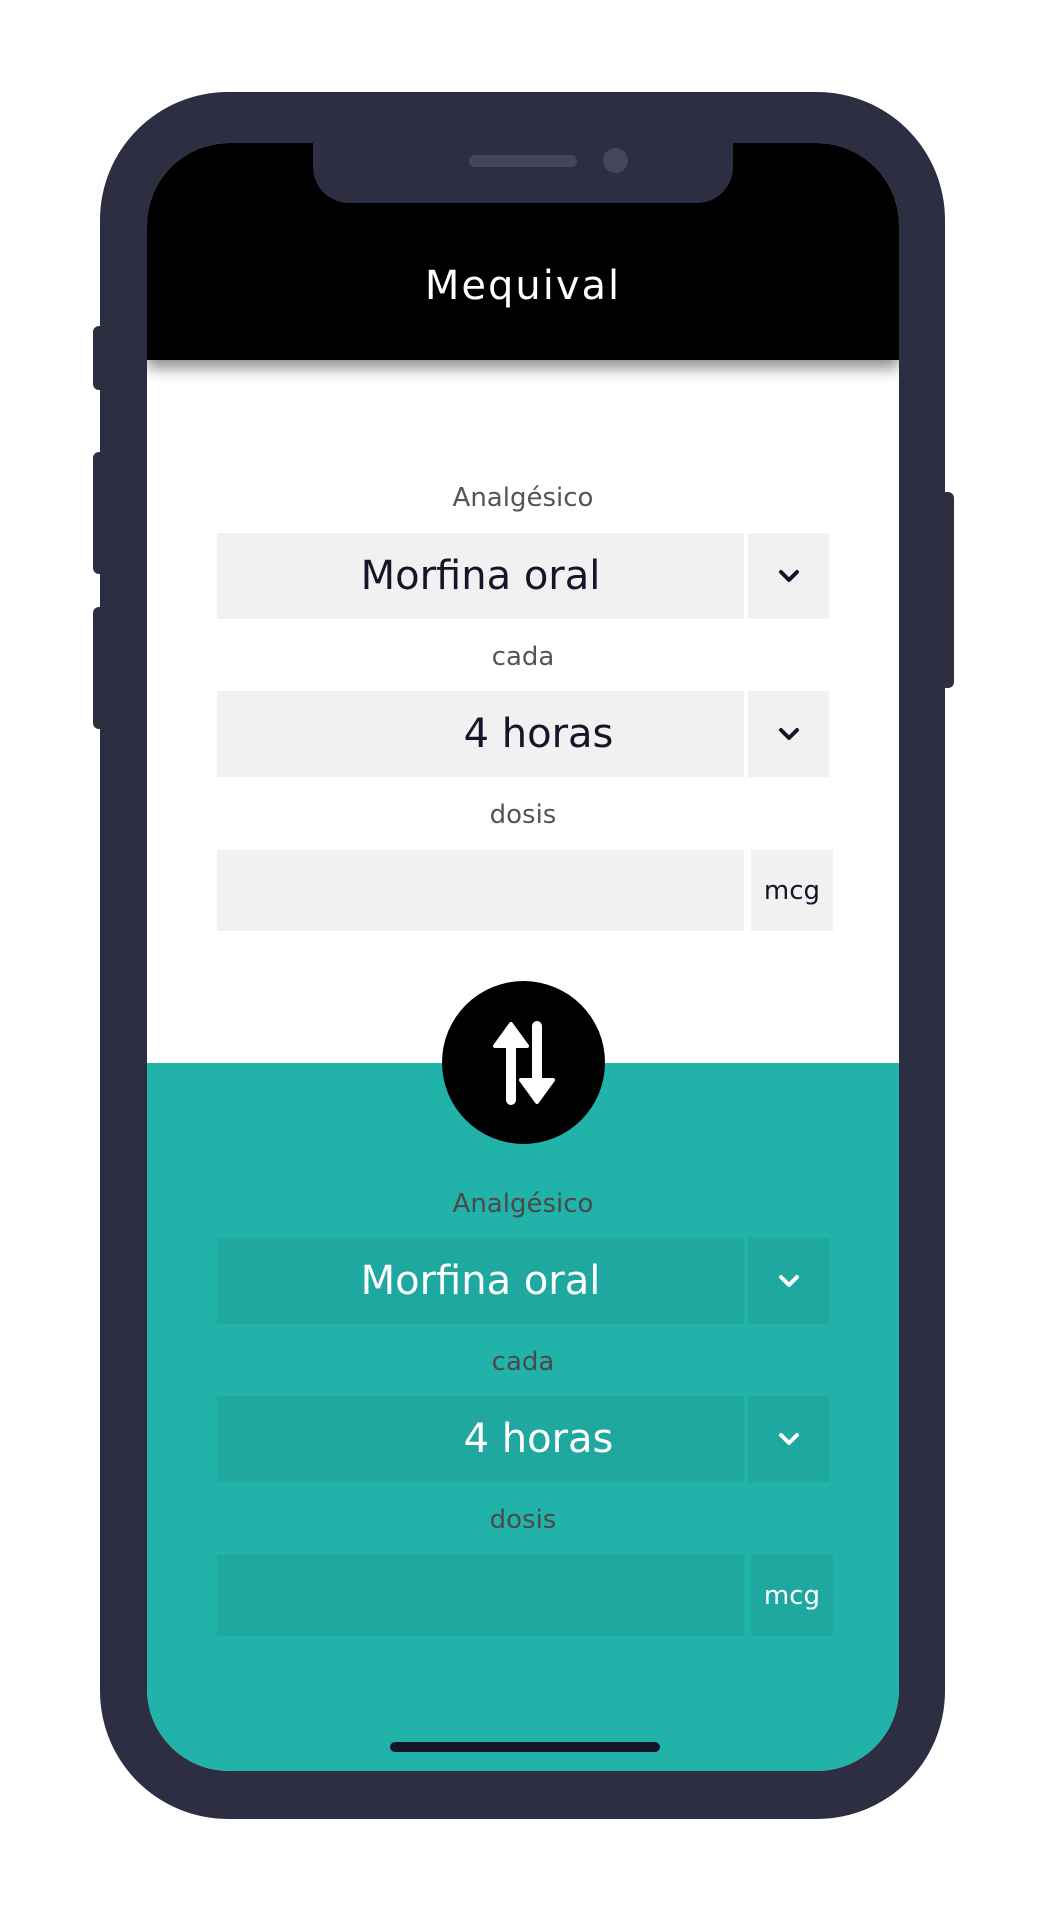  I want to click on swap-button, so click(523, 1062).